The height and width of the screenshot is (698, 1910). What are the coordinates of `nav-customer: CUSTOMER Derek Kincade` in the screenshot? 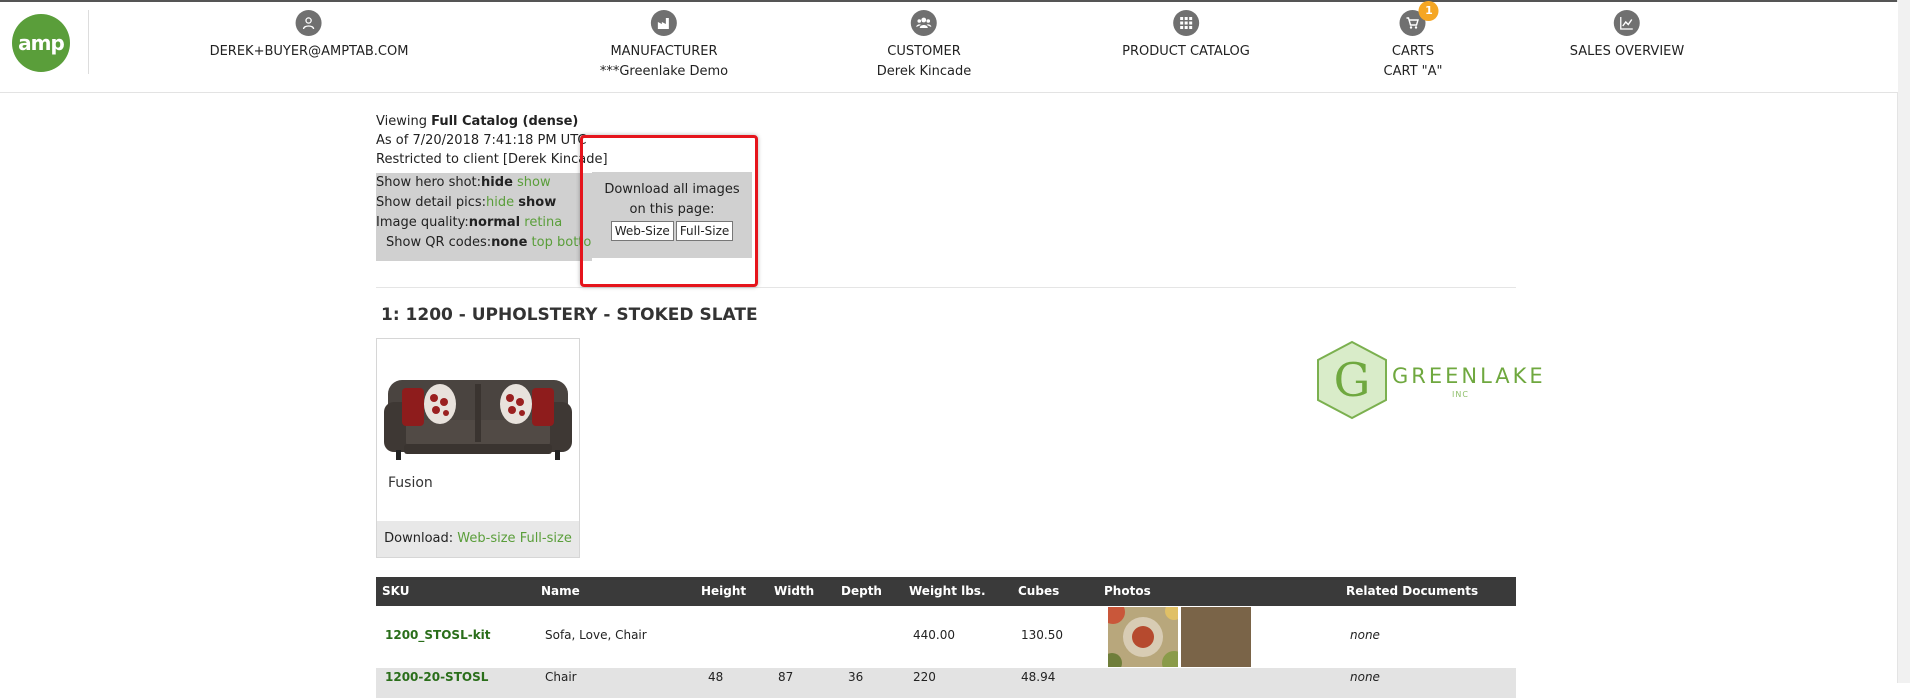 It's located at (924, 46).